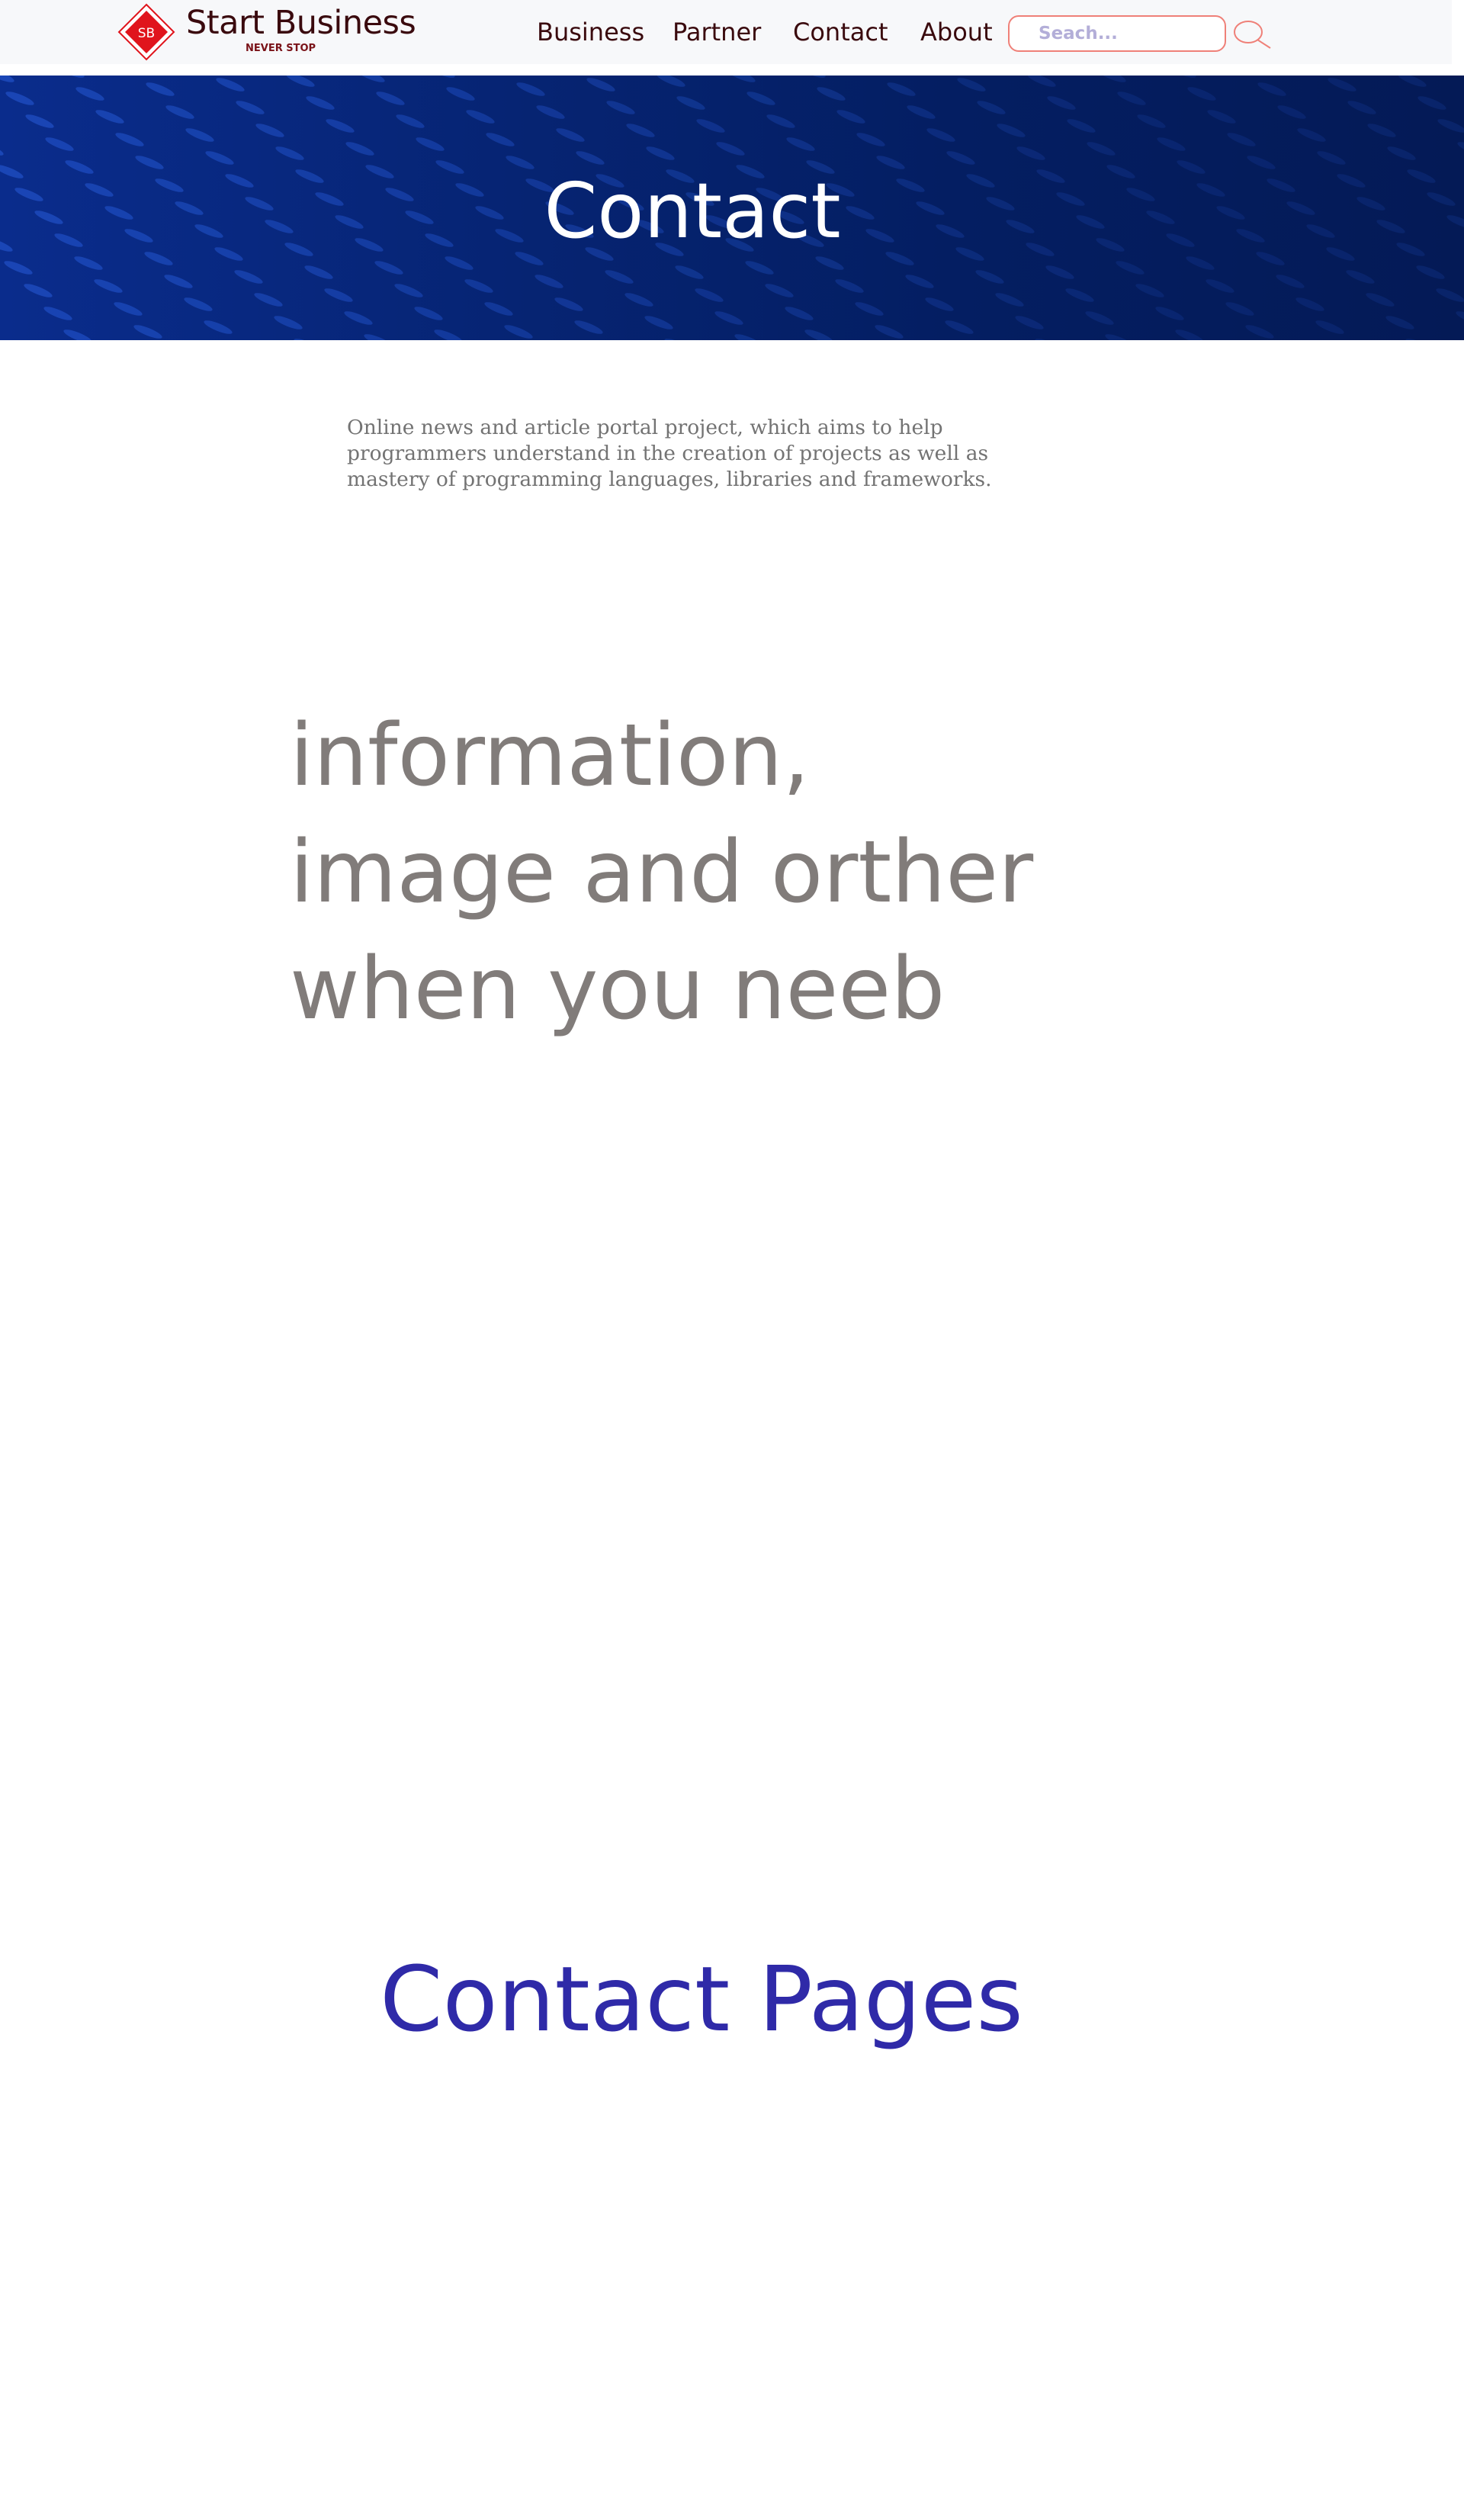 The image size is (1464, 2520). Describe the element at coordinates (692, 211) in the screenshot. I see `hero-title: Contact` at that location.